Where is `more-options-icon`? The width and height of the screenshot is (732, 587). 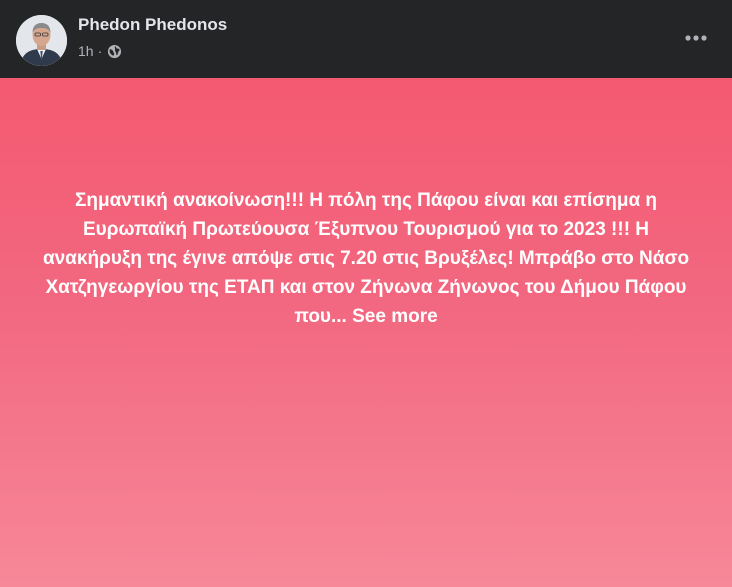 more-options-icon is located at coordinates (696, 38).